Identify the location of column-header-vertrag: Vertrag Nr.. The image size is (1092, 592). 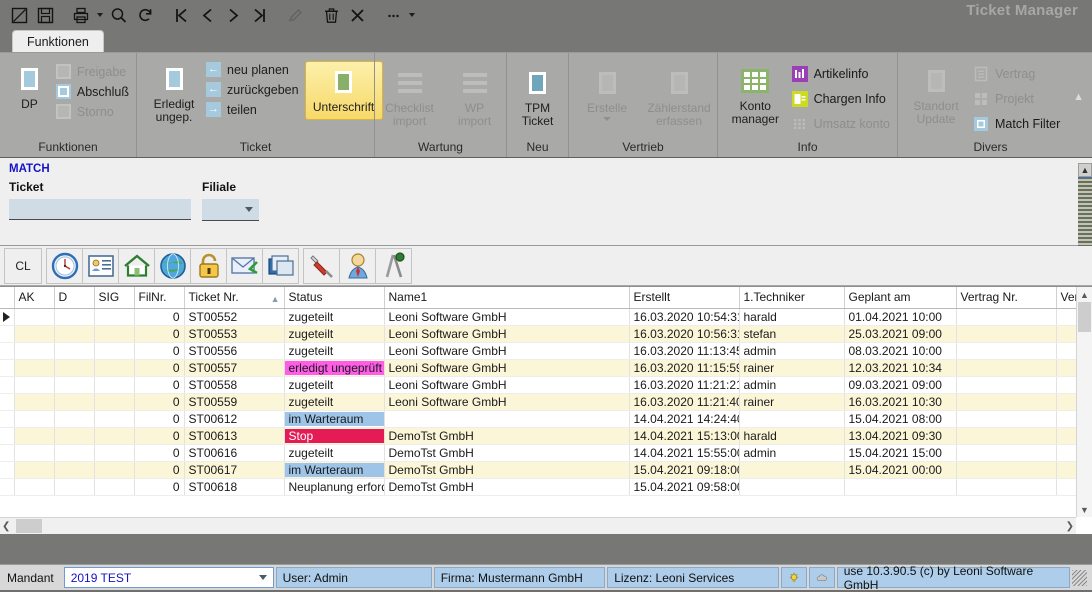
(1006, 298).